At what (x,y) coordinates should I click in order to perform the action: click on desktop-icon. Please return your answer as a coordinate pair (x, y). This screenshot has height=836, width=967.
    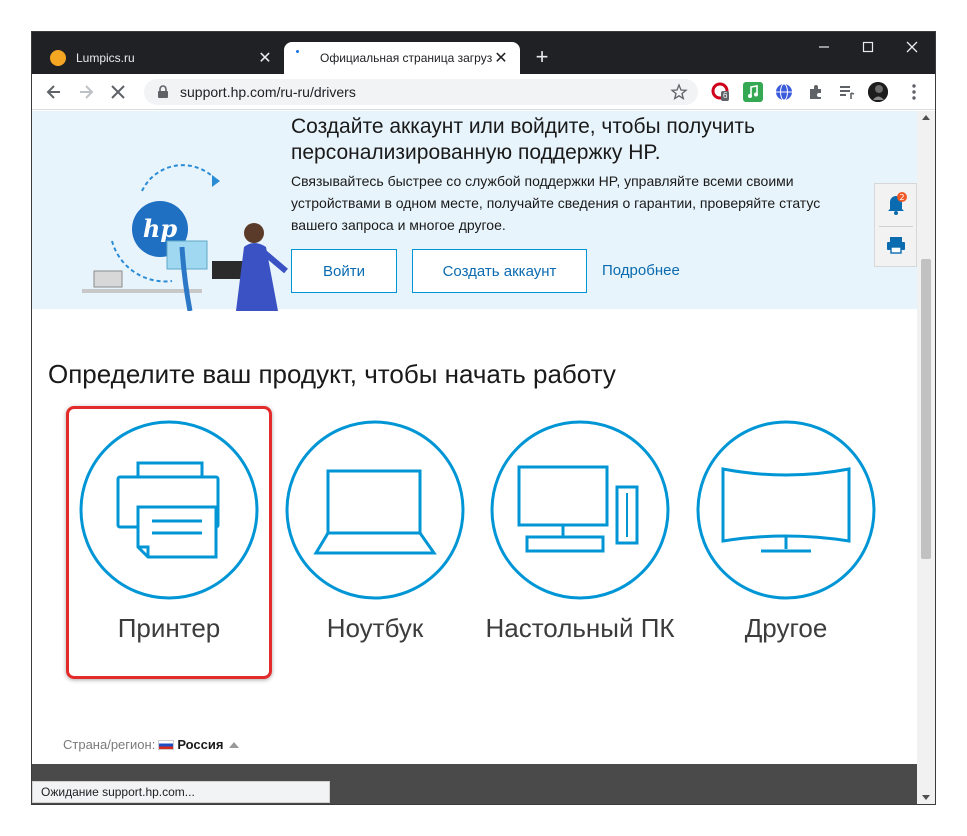
    Looking at the image, I should click on (580, 510).